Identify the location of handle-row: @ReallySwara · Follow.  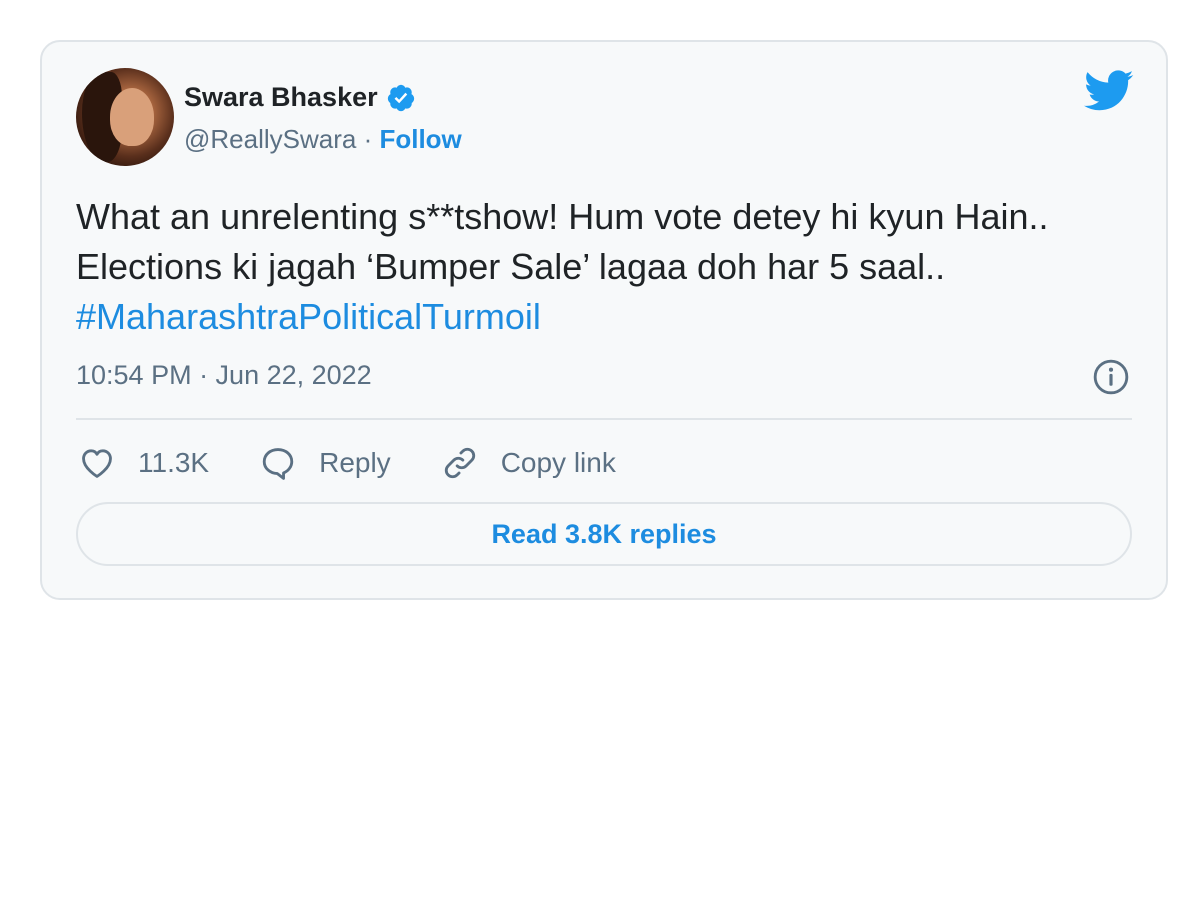
(323, 139).